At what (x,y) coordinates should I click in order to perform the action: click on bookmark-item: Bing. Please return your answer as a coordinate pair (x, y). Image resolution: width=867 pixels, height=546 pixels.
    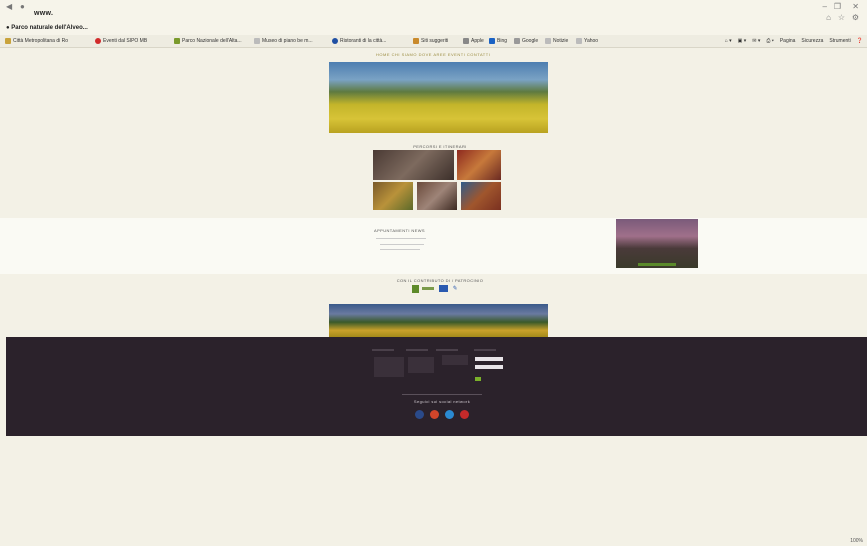
    Looking at the image, I should click on (498, 41).